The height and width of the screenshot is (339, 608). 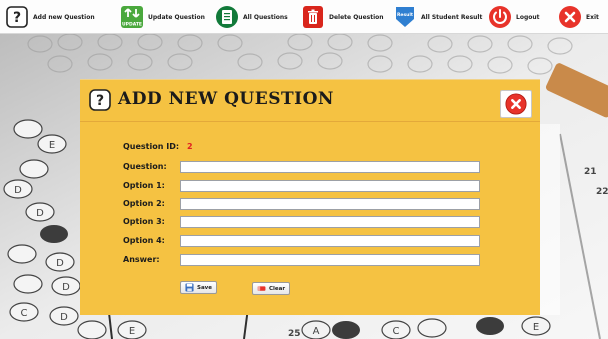 What do you see at coordinates (151, 146) in the screenshot?
I see `question-id-label: Question ID:` at bounding box center [151, 146].